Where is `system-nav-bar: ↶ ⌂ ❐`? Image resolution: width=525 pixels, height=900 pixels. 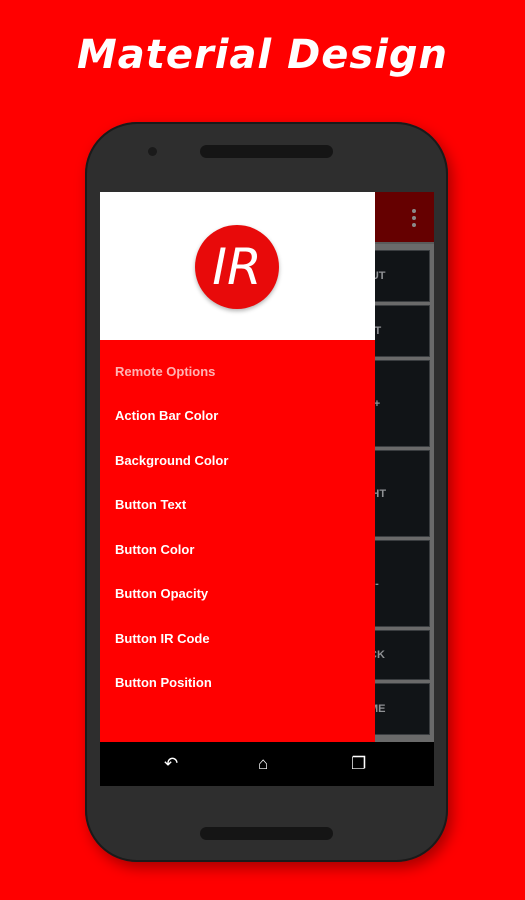 system-nav-bar: ↶ ⌂ ❐ is located at coordinates (267, 764).